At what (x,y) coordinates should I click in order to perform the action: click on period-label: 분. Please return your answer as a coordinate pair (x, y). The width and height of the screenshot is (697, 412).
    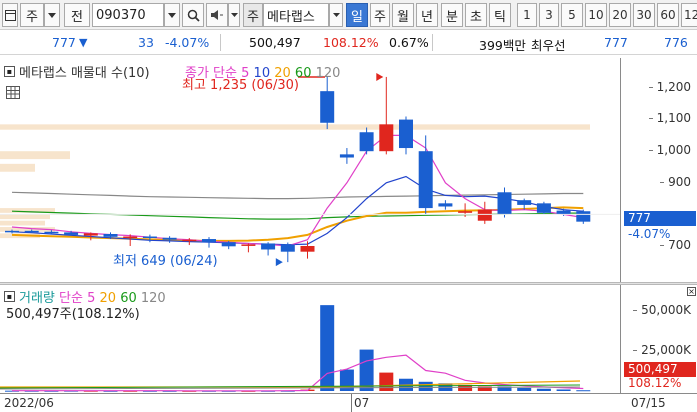
    Looking at the image, I should click on (452, 17).